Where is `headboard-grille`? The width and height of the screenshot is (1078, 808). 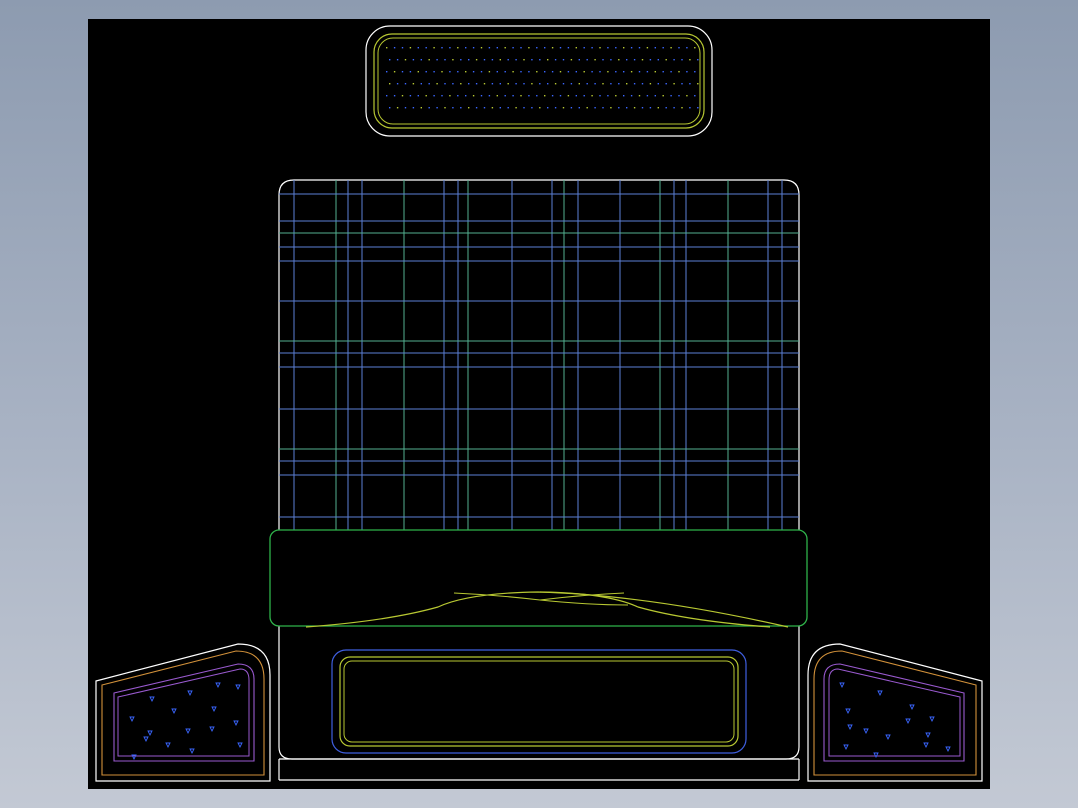
headboard-grille is located at coordinates (539, 81).